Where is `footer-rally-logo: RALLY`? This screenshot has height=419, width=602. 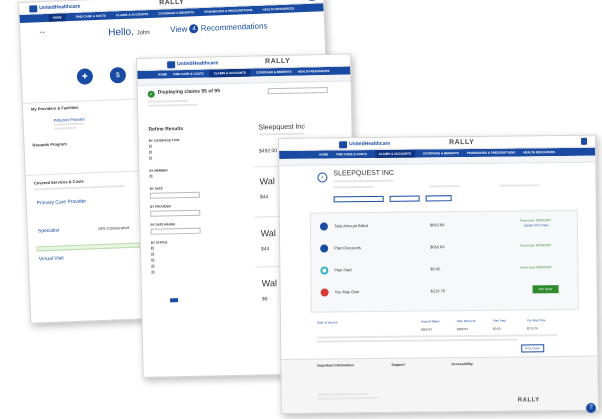 footer-rally-logo: RALLY is located at coordinates (528, 400).